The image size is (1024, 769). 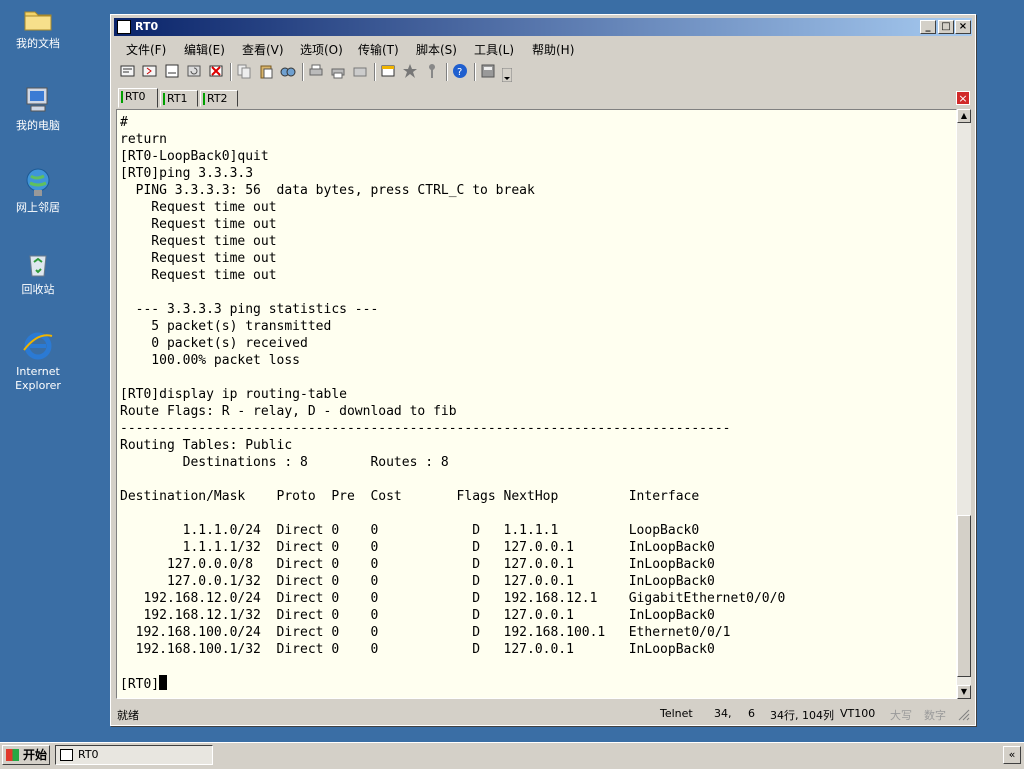 I want to click on tab-label: RT0, so click(x=135, y=96).